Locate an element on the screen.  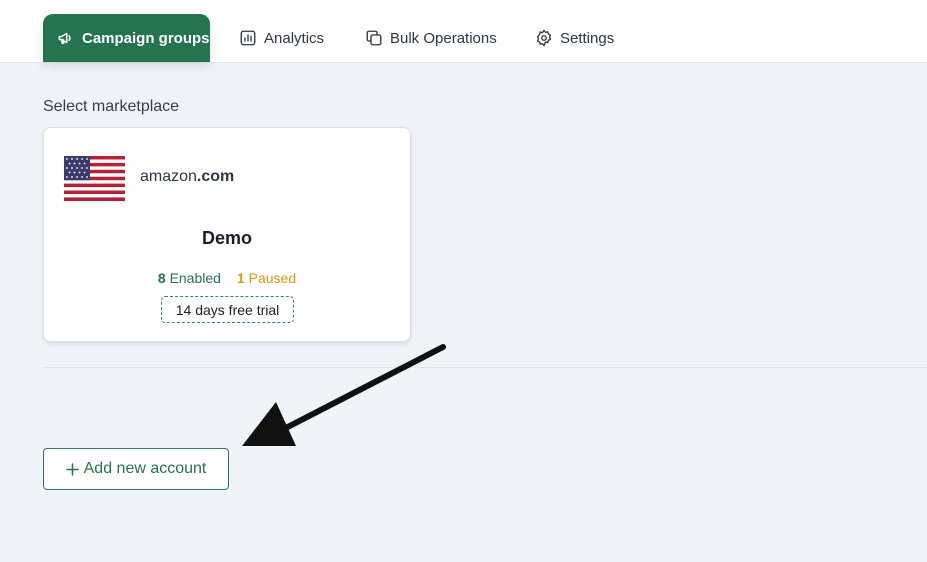
paused-label: Paused is located at coordinates (272, 278).